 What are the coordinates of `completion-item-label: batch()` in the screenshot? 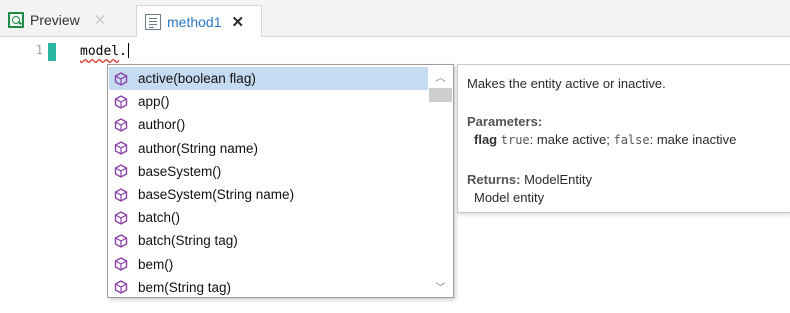 It's located at (159, 218).